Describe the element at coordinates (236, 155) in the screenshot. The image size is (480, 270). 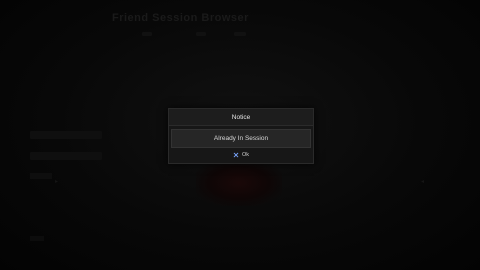
I see `cross-button-icon` at that location.